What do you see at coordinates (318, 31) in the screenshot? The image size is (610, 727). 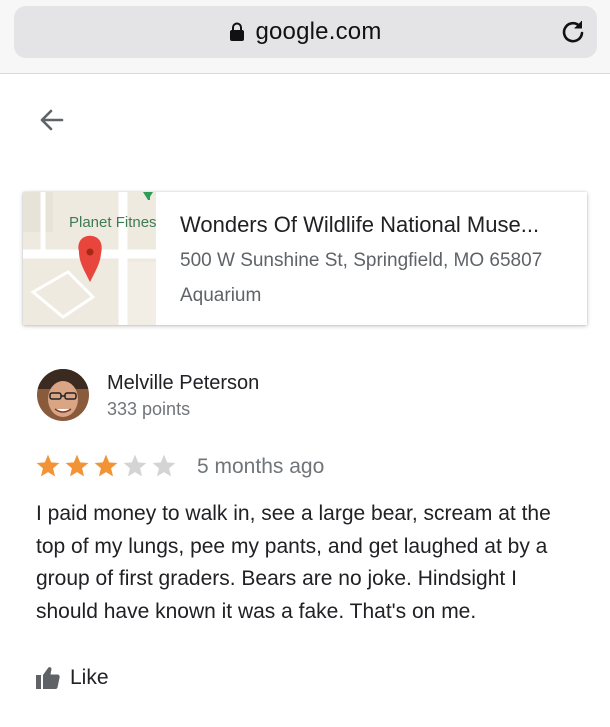 I see `url-text: google.com` at bounding box center [318, 31].